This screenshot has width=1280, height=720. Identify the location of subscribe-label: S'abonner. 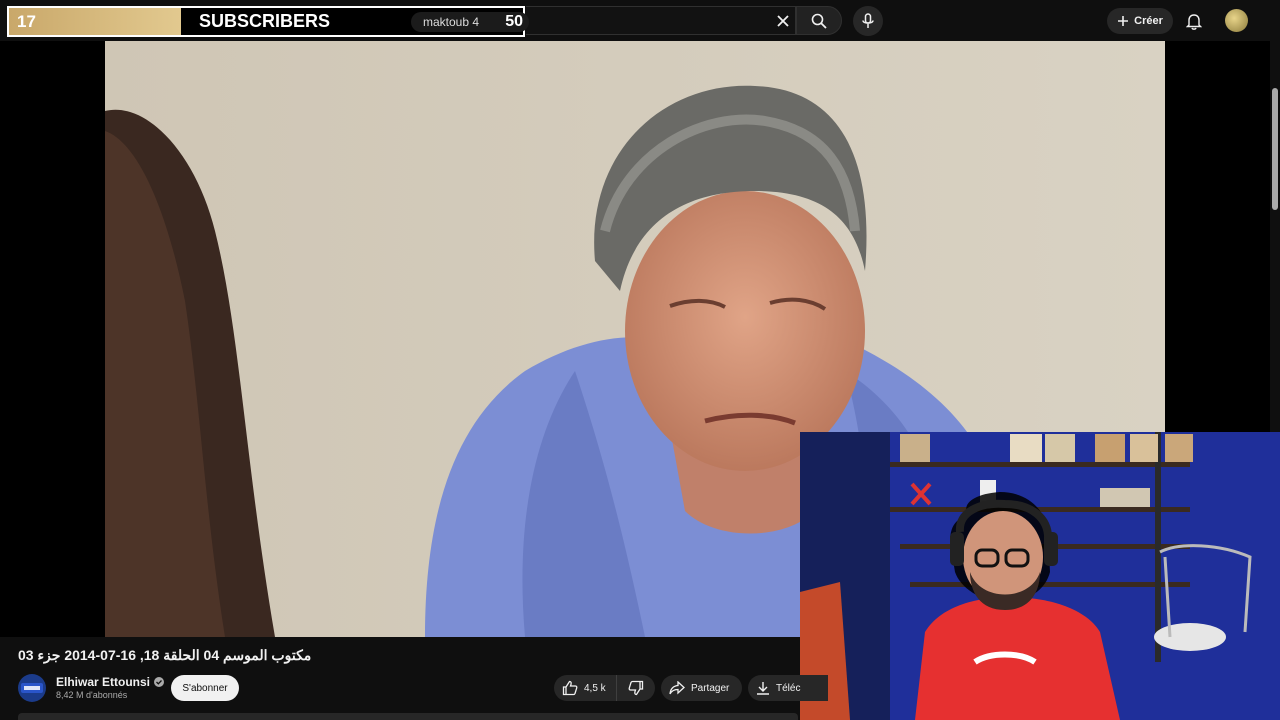
(205, 688).